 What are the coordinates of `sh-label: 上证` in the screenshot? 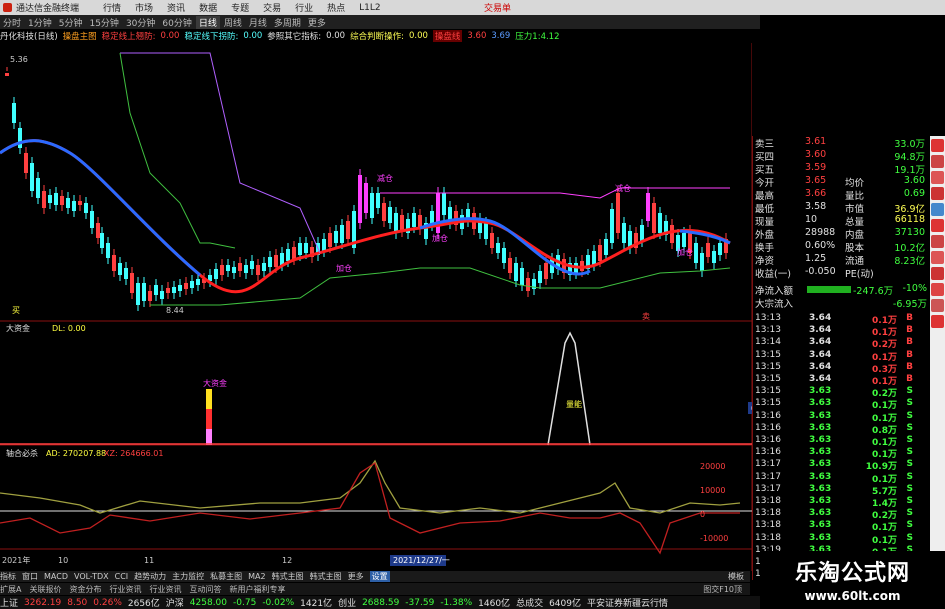 It's located at (9, 602).